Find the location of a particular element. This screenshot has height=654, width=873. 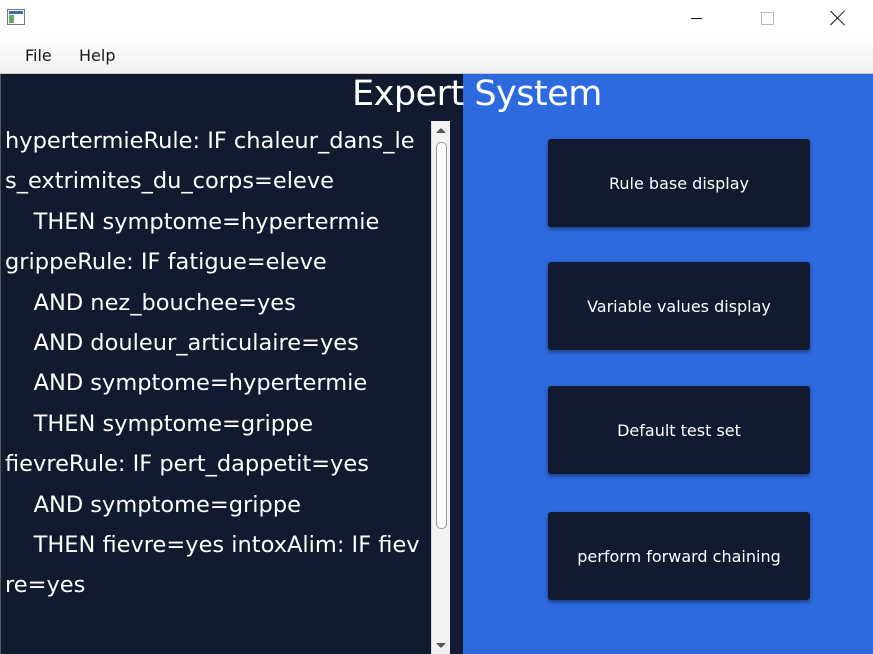

rule-base-display-button: Rule base display is located at coordinates (679, 183).